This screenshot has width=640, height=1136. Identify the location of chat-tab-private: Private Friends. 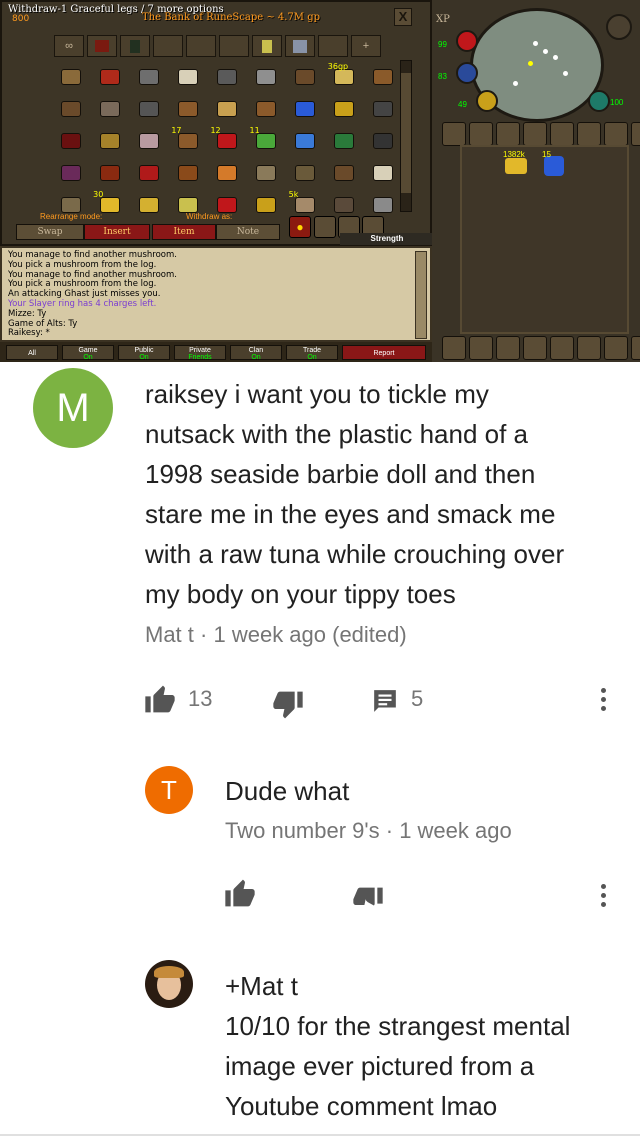
(200, 353).